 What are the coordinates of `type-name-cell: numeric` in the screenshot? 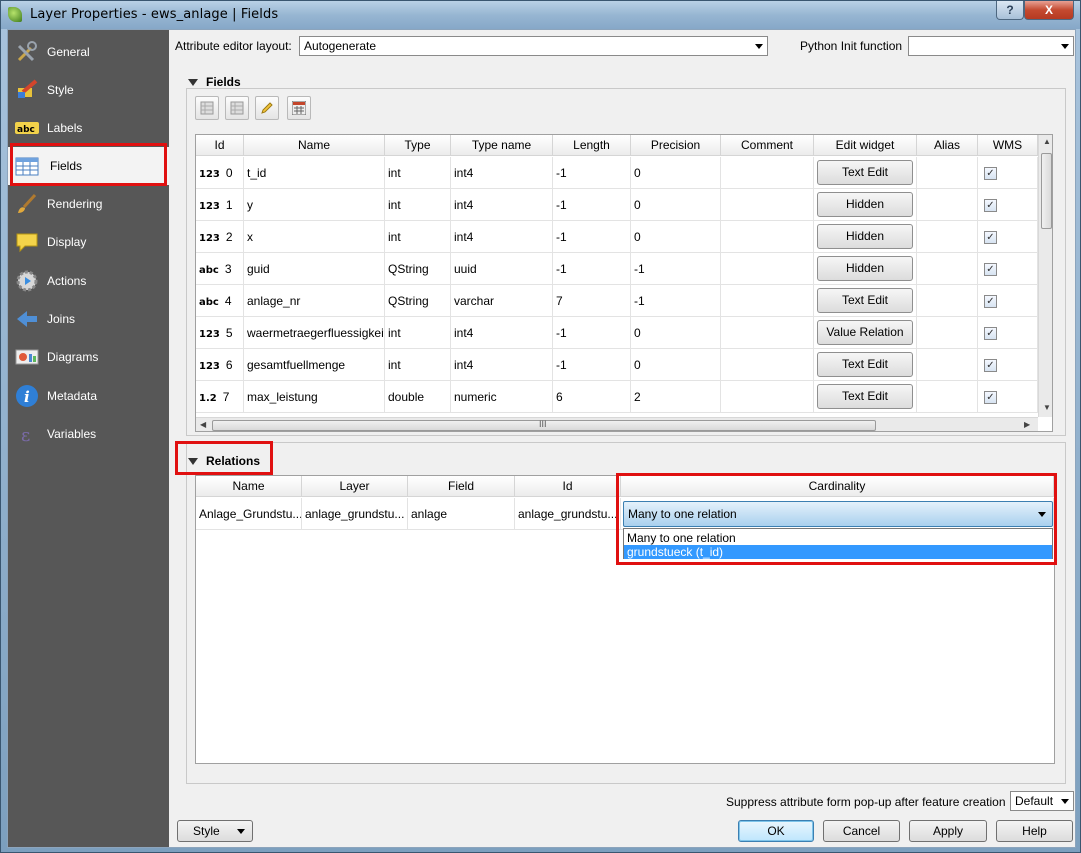 It's located at (502, 397).